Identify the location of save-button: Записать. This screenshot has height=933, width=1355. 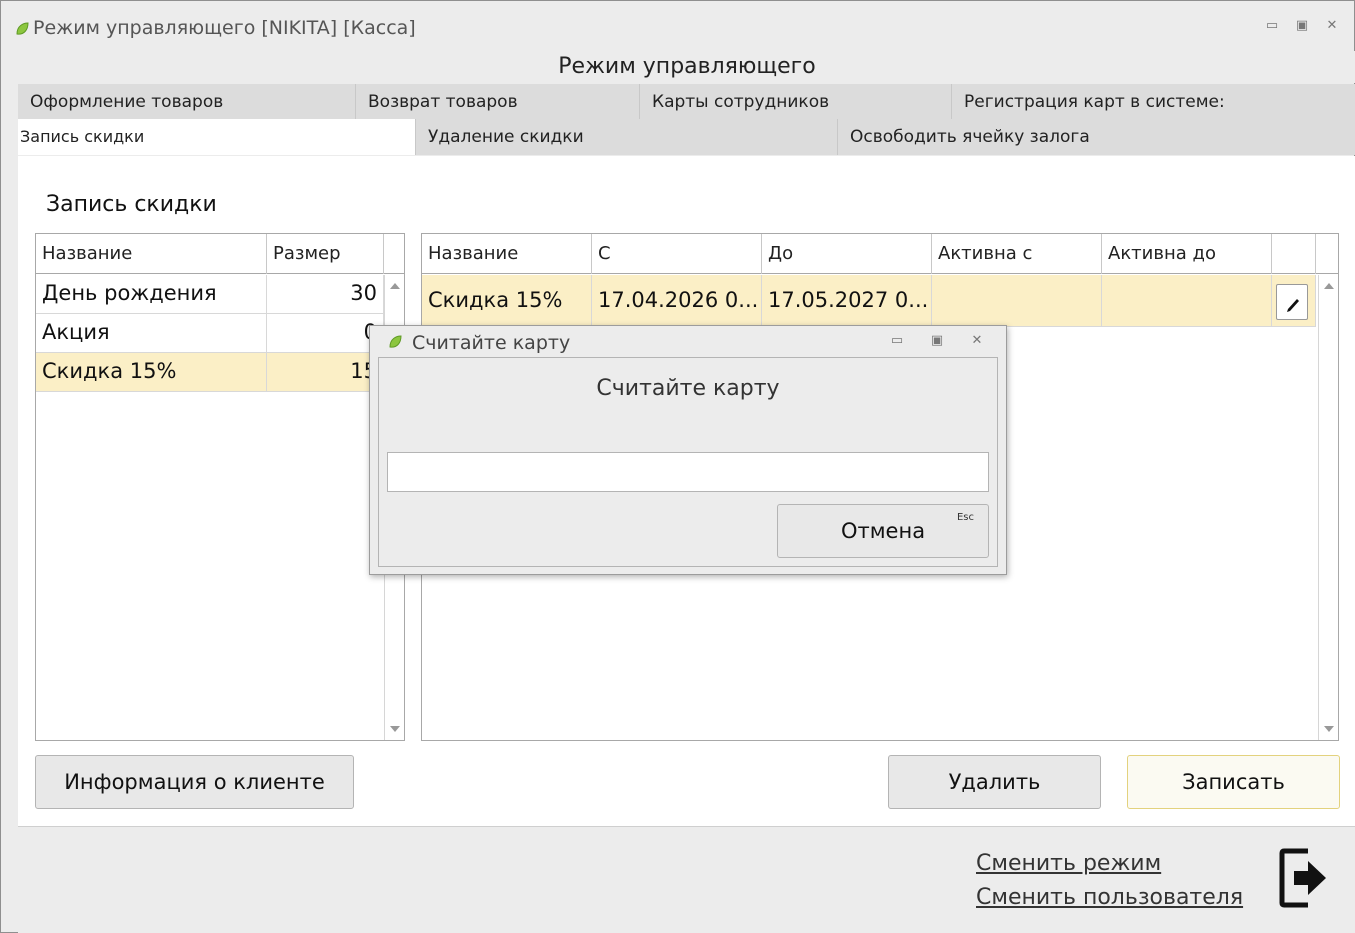
(1233, 782).